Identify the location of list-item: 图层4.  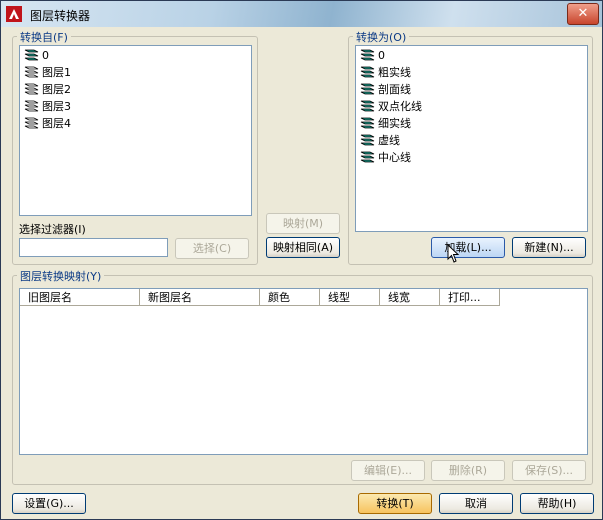
(47, 123).